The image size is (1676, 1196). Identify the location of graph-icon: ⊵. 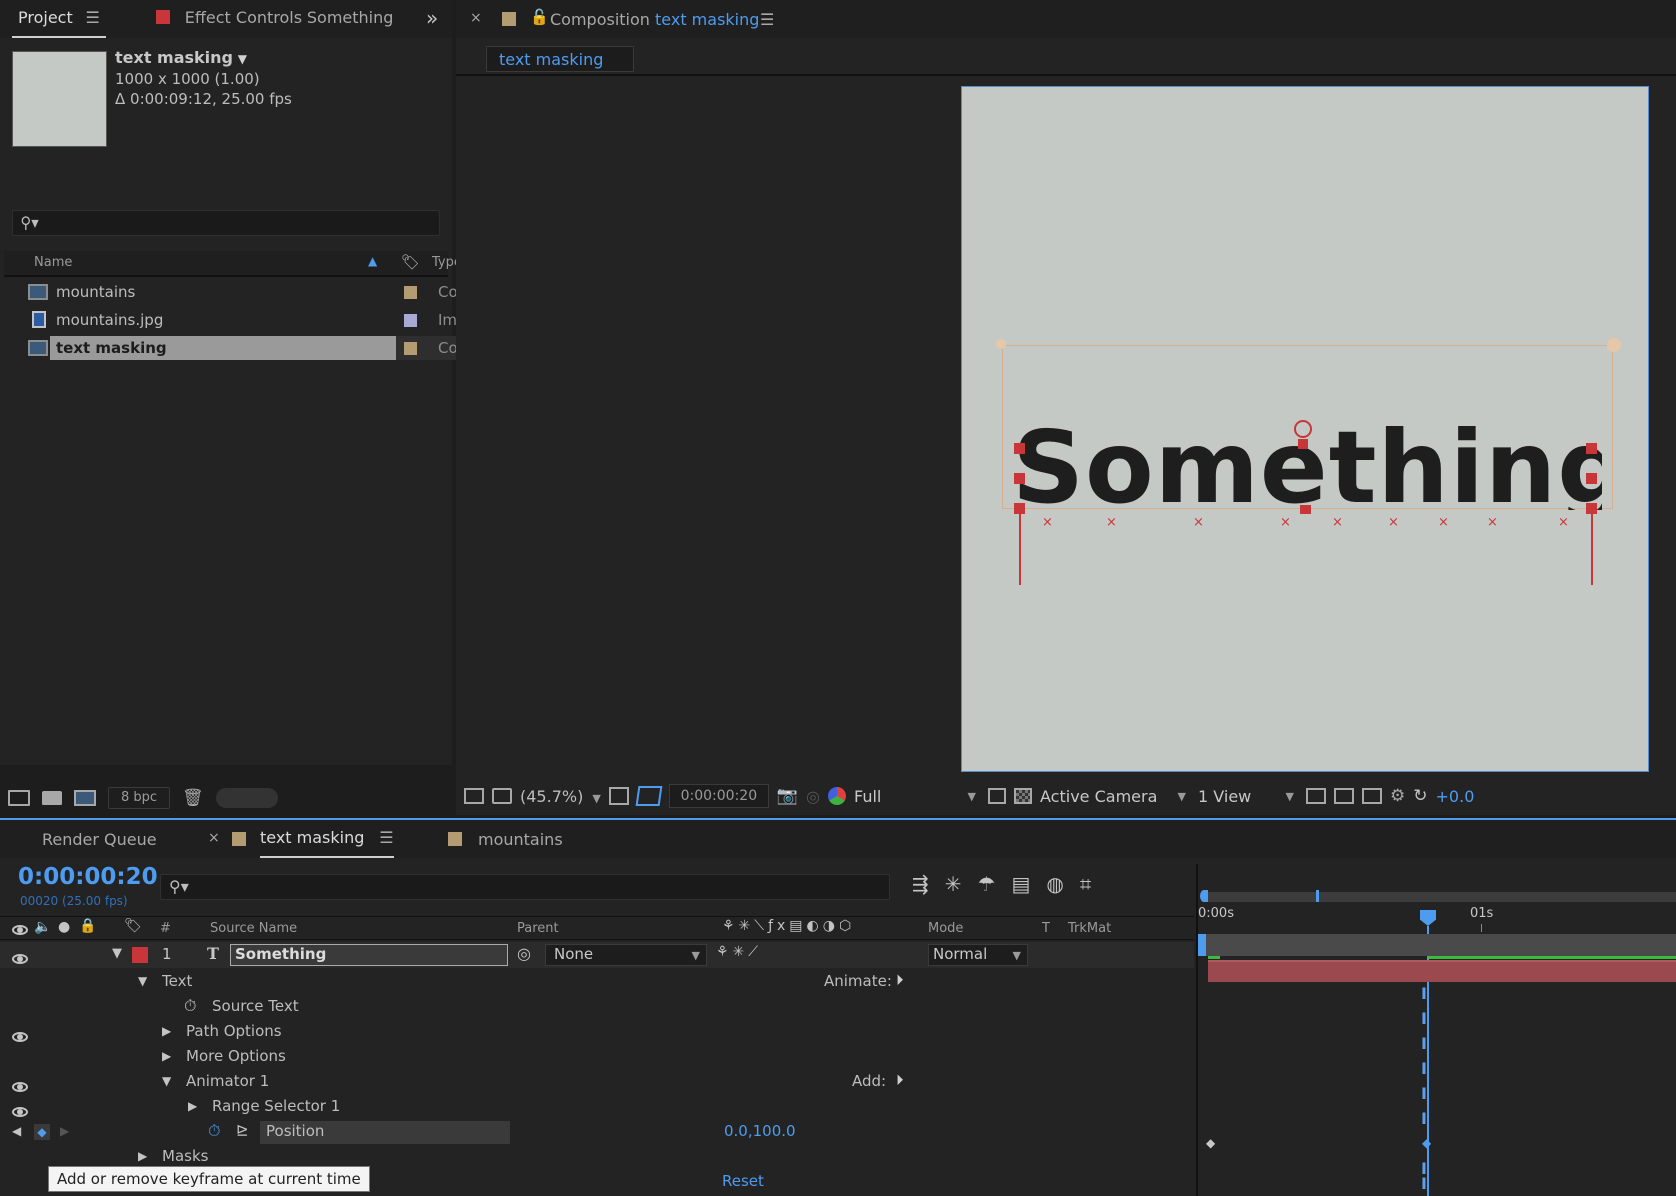
(242, 1130).